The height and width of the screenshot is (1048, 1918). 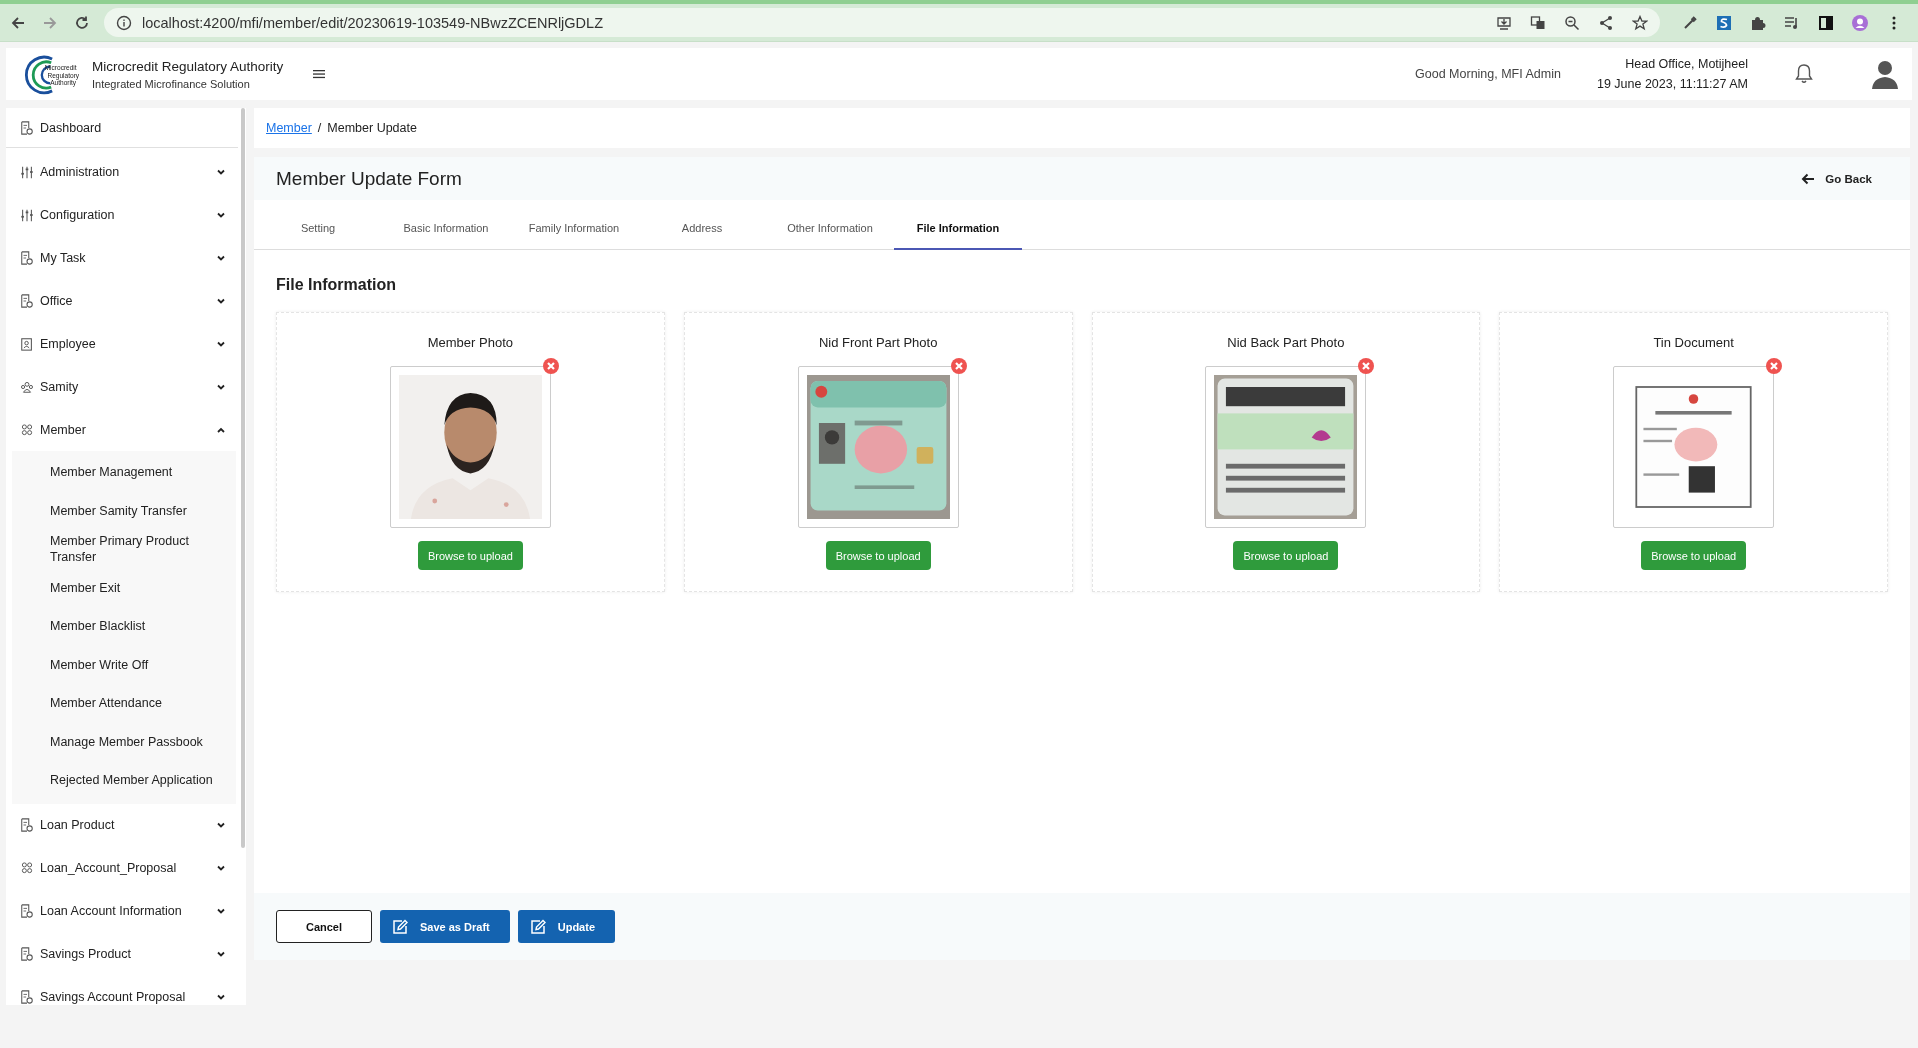 What do you see at coordinates (1758, 22) in the screenshot?
I see `puzzle-icon` at bounding box center [1758, 22].